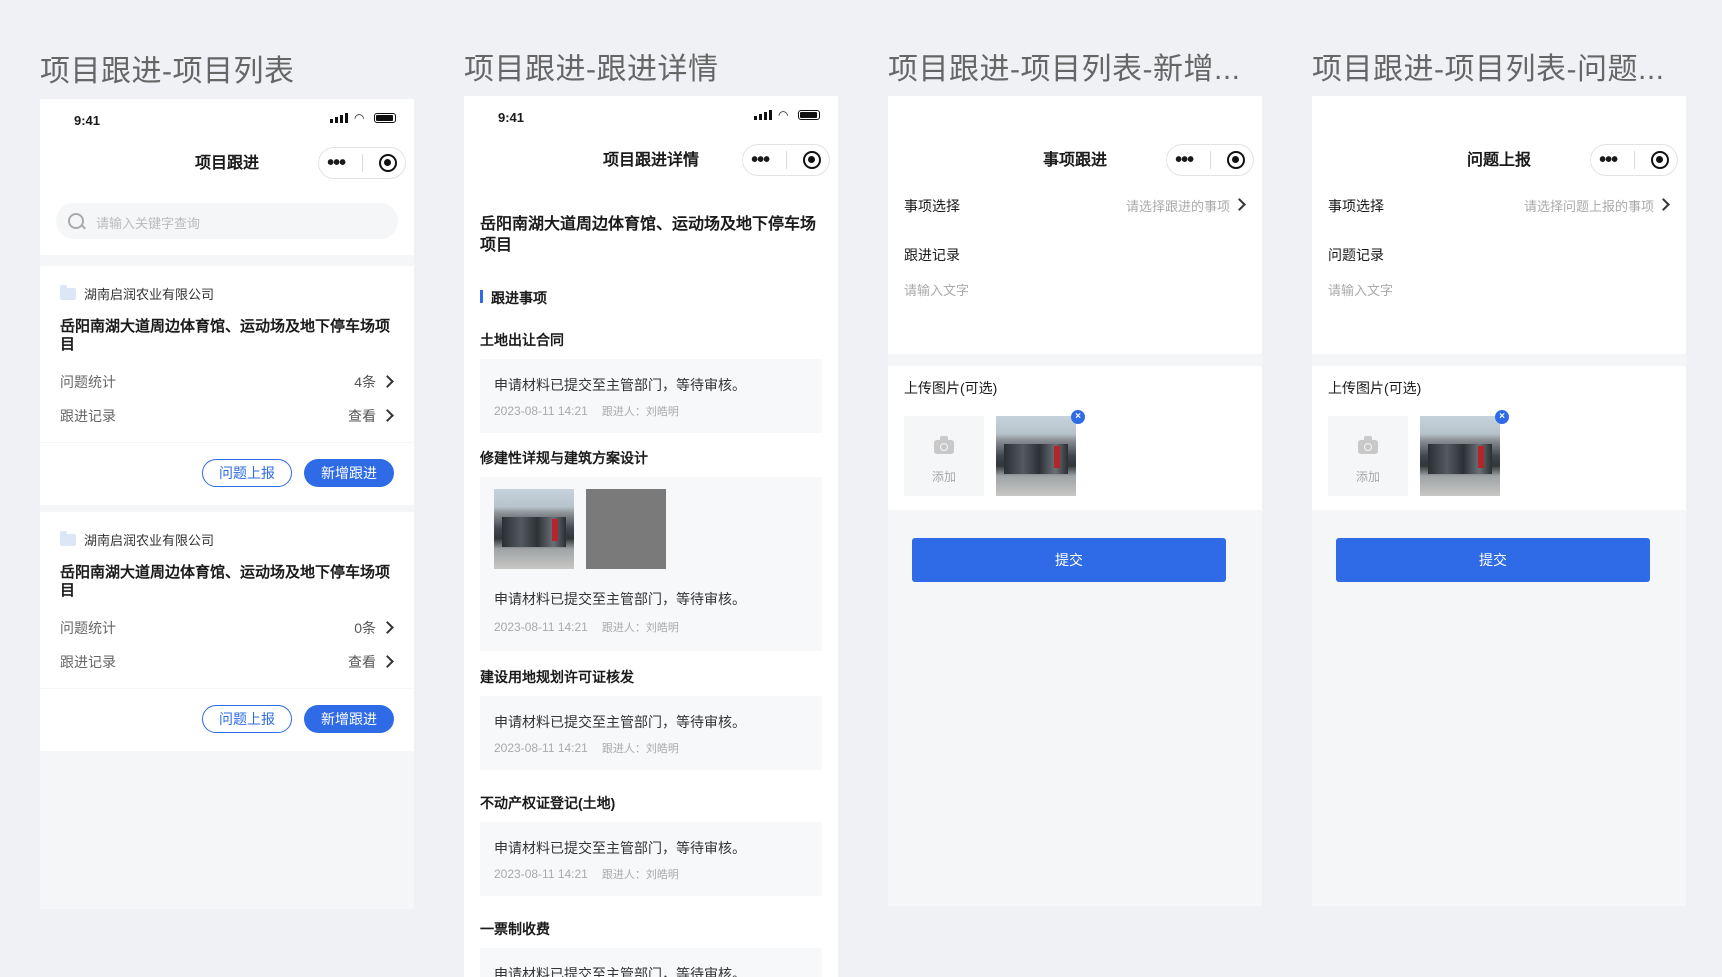  I want to click on upload-label: 上传图片(可选), so click(1375, 388).